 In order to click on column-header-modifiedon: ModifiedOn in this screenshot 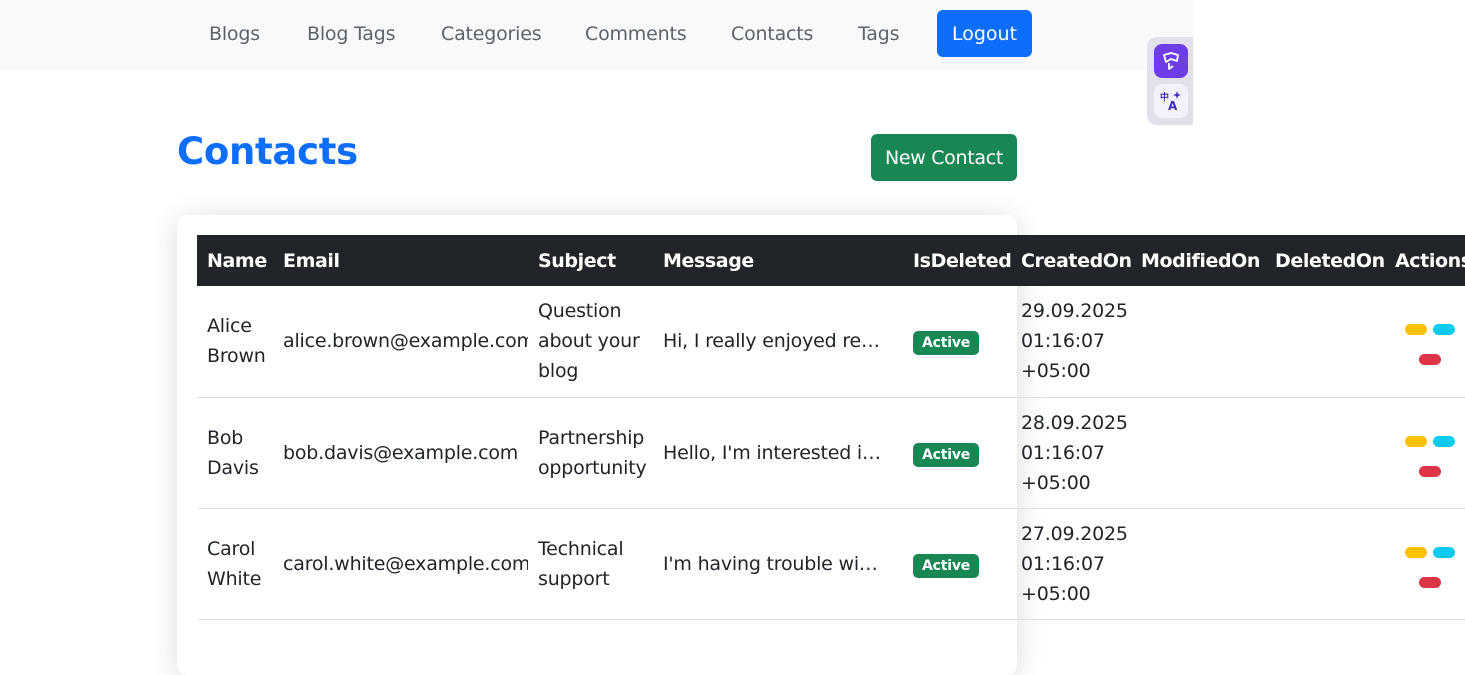, I will do `click(1201, 260)`.